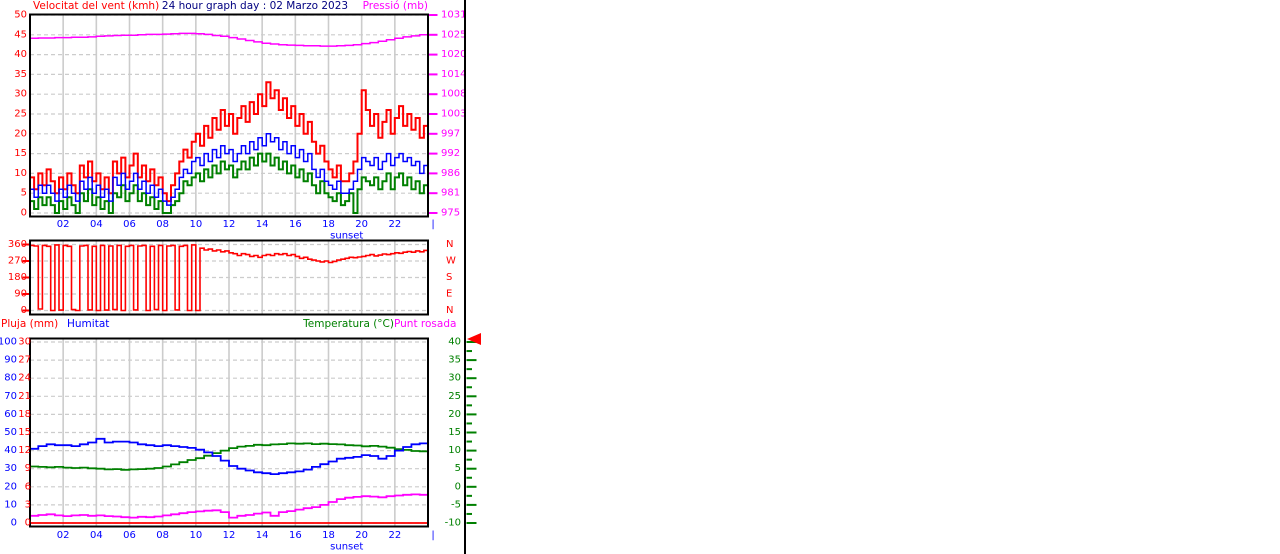 The image size is (1280, 554). Describe the element at coordinates (18, 277) in the screenshot. I see `axis-direction: 360270180900` at that location.